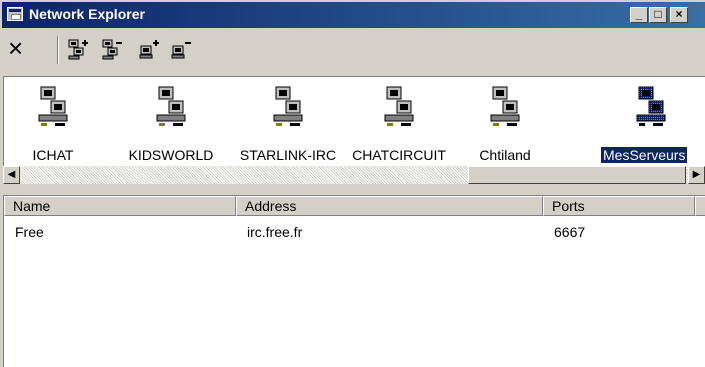 Image resolution: width=705 pixels, height=367 pixels. Describe the element at coordinates (570, 232) in the screenshot. I see `row-ports: 6667` at that location.